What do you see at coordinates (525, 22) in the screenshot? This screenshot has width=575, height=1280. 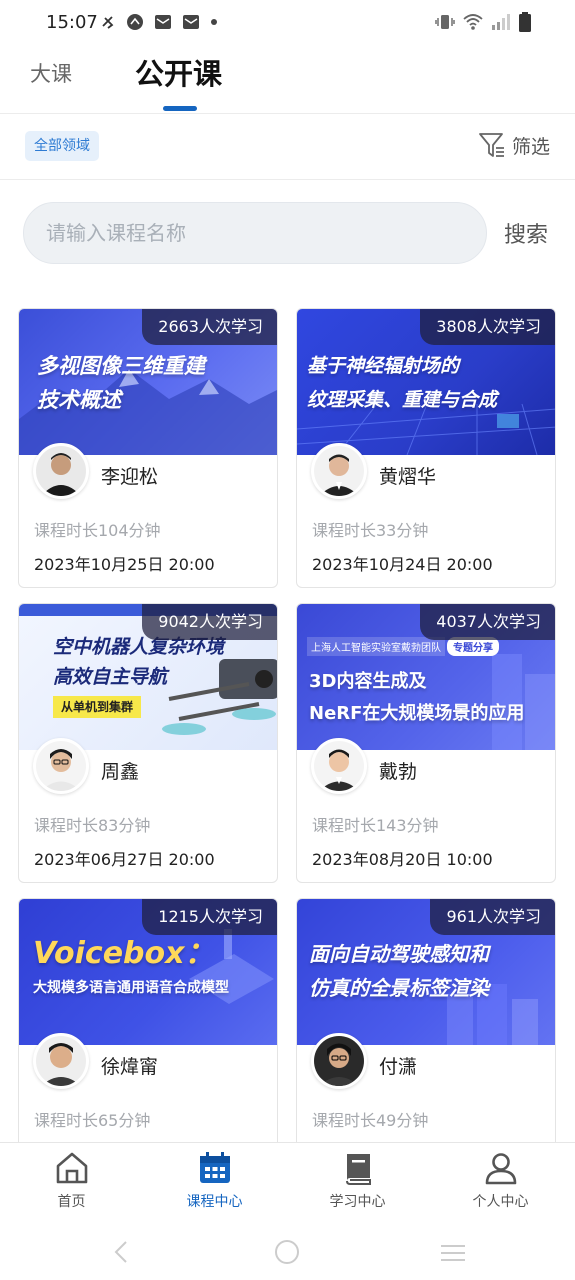 I see `battery-icon` at bounding box center [525, 22].